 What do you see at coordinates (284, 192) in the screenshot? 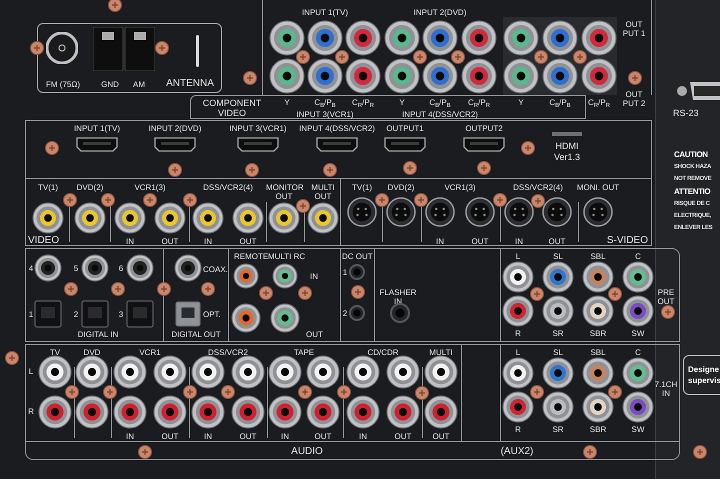
I see `port-label: MONITOR OUT` at bounding box center [284, 192].